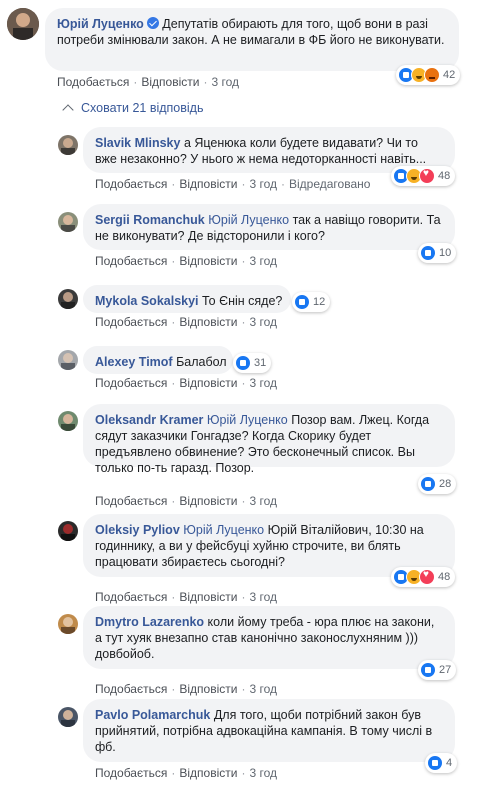 Image resolution: width=477 pixels, height=785 pixels. What do you see at coordinates (445, 484) in the screenshot?
I see `reaction-count: 28` at bounding box center [445, 484].